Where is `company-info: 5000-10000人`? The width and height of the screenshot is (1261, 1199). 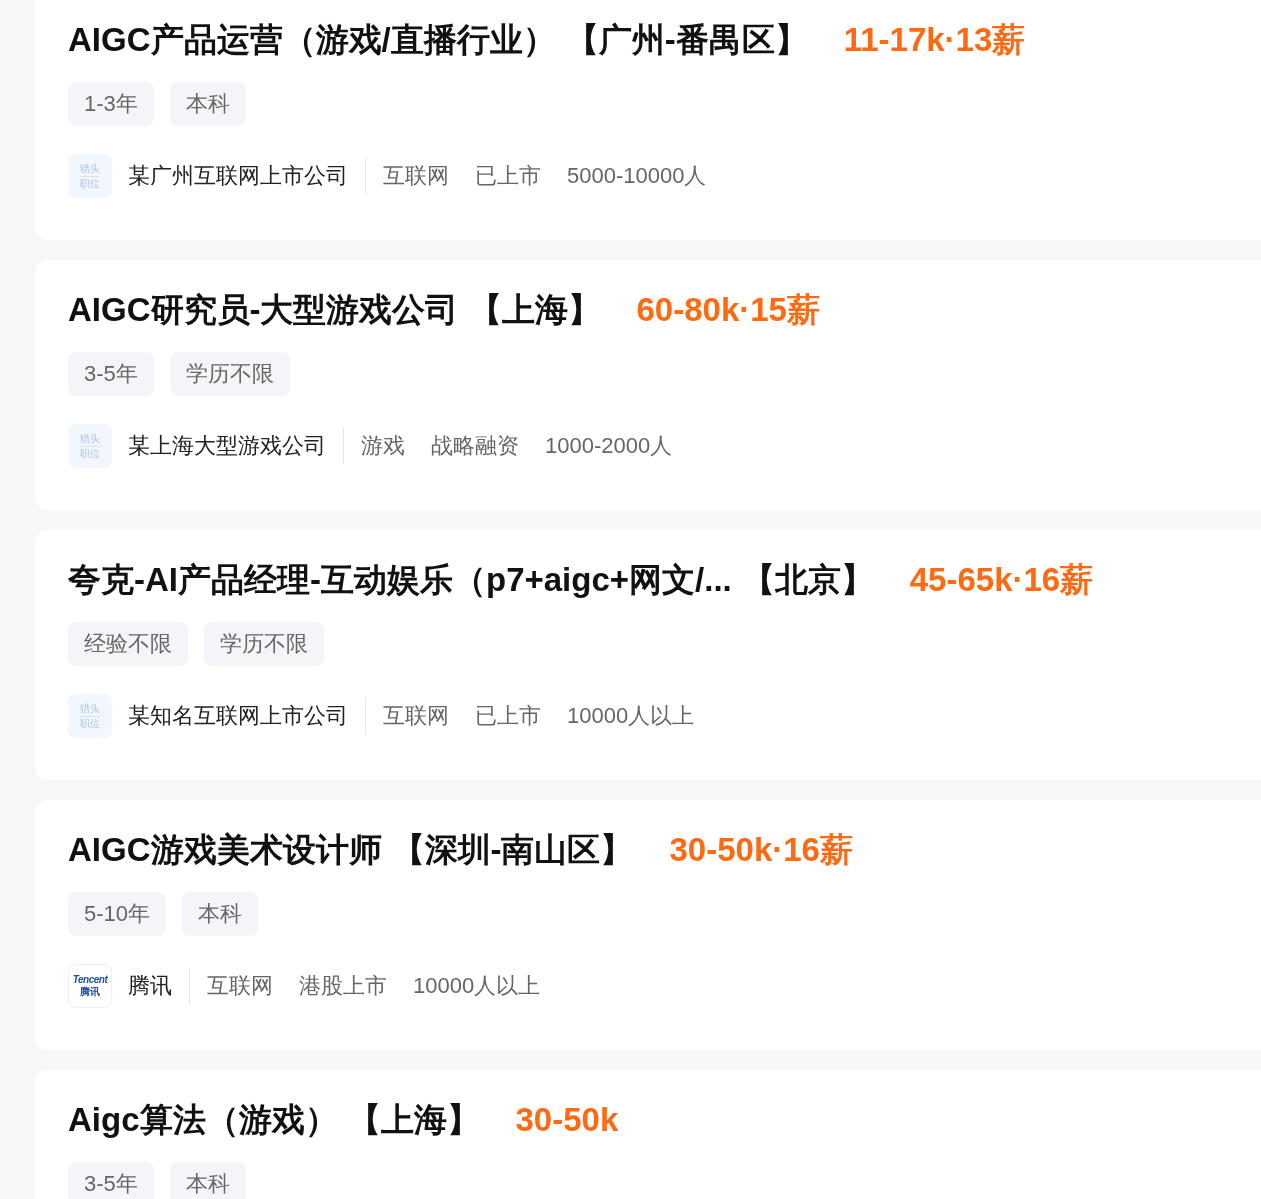 company-info: 5000-10000人 is located at coordinates (637, 176).